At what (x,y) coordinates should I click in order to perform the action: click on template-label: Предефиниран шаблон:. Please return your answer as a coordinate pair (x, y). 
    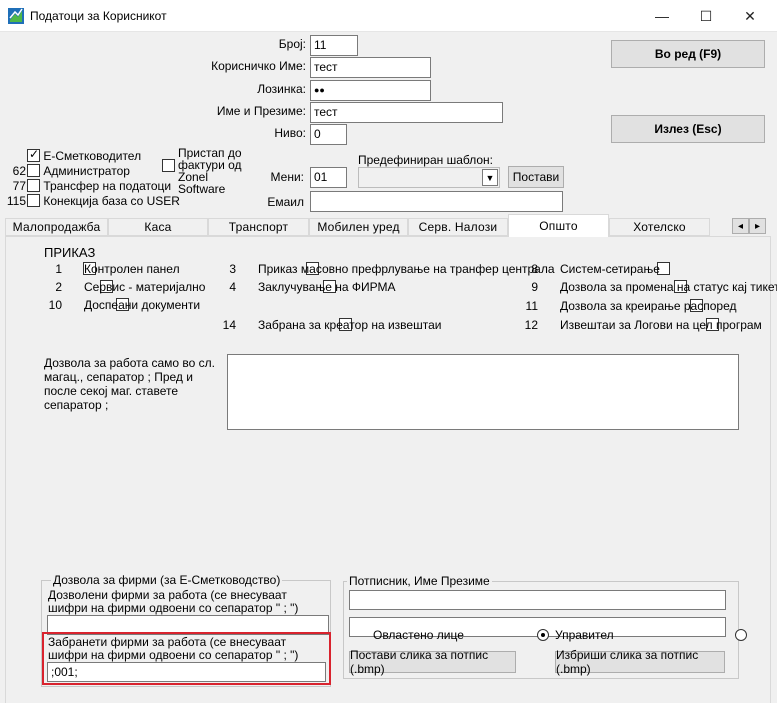
    Looking at the image, I should click on (426, 160).